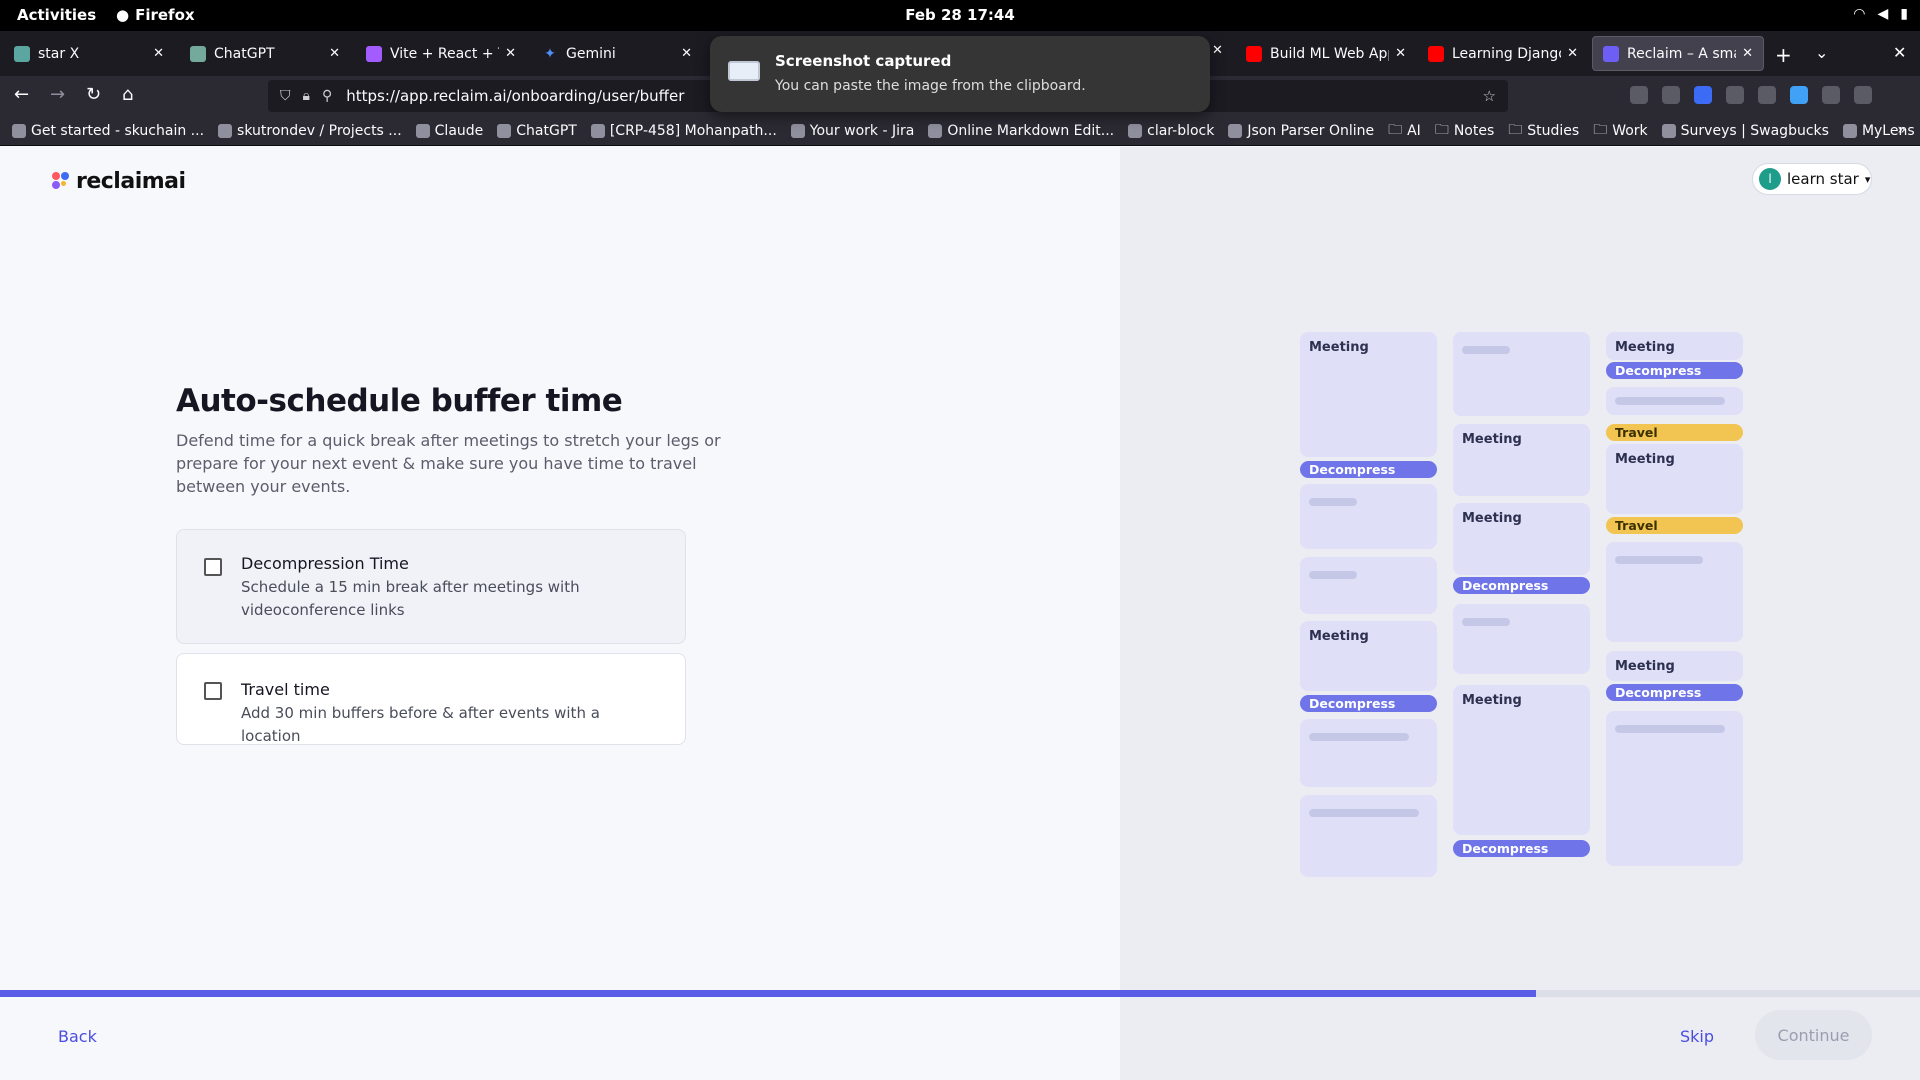  What do you see at coordinates (1671, 95) in the screenshot?
I see `account-icon` at bounding box center [1671, 95].